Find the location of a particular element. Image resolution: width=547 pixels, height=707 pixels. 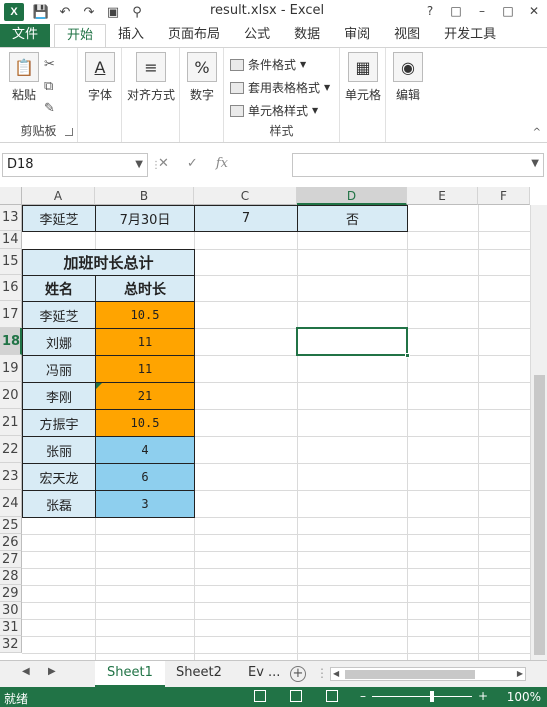

undo-icon: ↶ is located at coordinates (65, 12).